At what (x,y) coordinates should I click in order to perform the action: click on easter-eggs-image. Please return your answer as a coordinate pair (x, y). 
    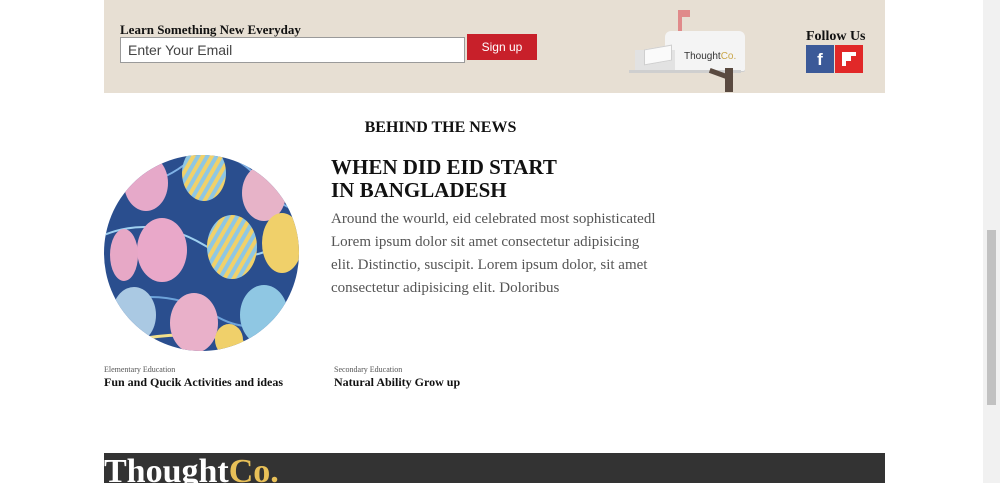
    Looking at the image, I should click on (201, 253).